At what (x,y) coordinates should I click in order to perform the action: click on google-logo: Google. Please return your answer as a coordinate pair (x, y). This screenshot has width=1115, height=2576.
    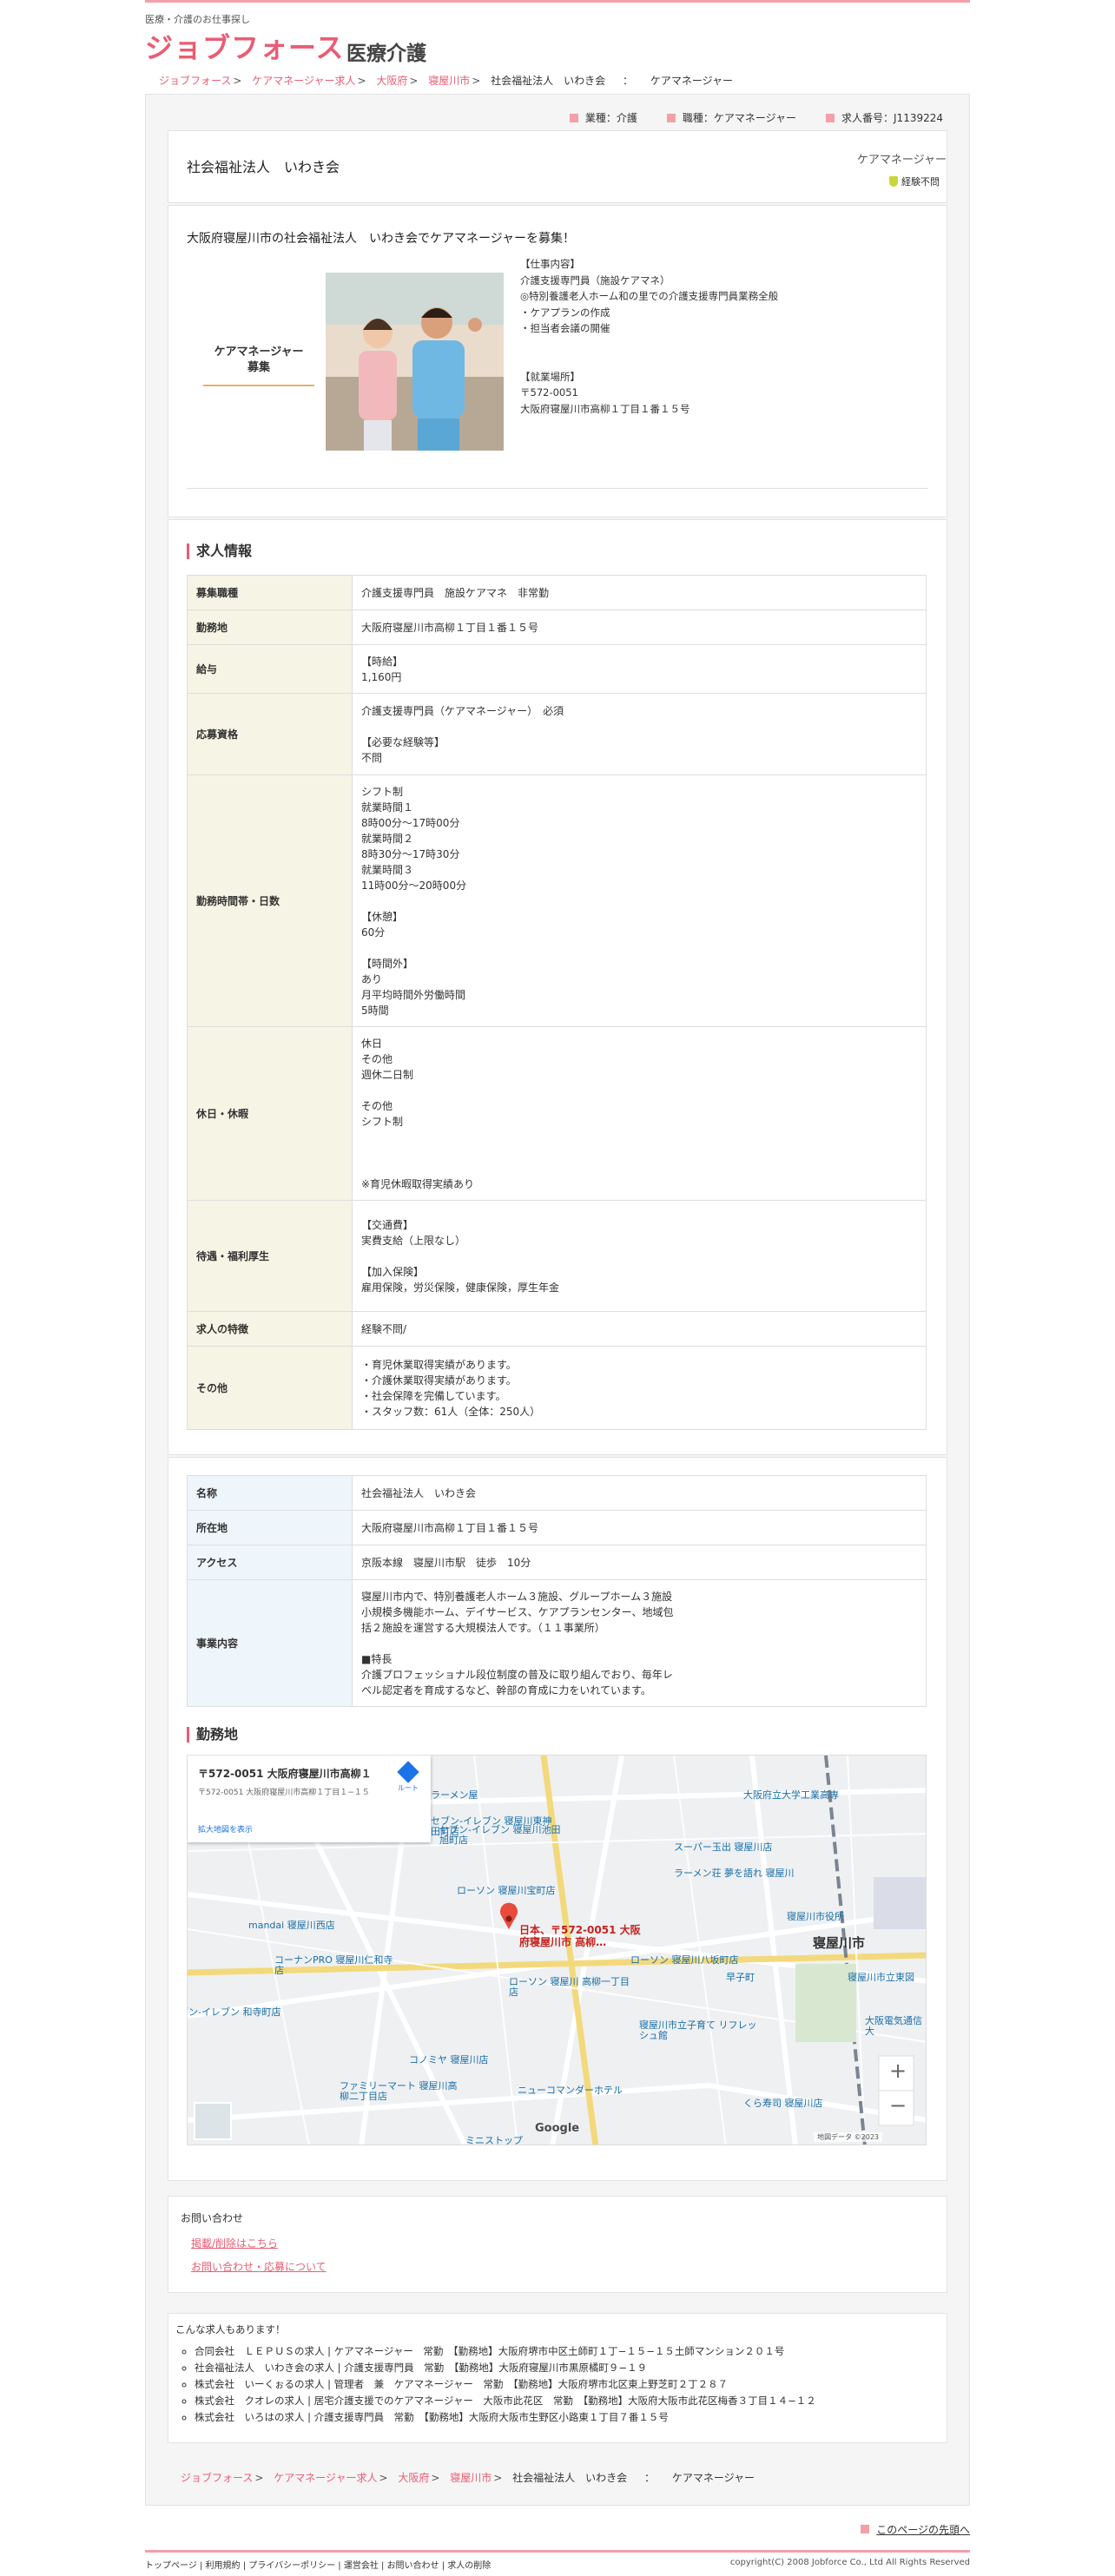
    Looking at the image, I should click on (557, 2128).